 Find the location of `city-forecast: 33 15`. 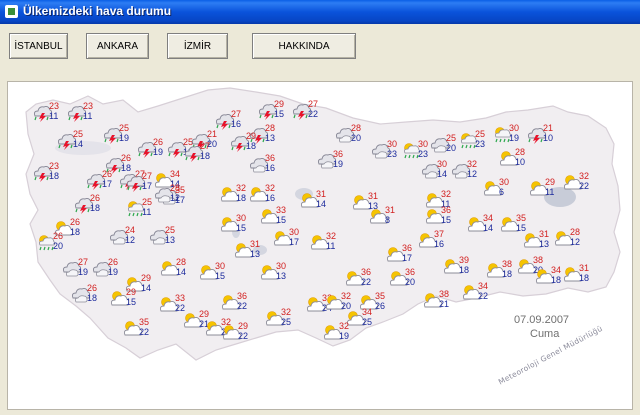

city-forecast: 33 15 is located at coordinates (276, 218).